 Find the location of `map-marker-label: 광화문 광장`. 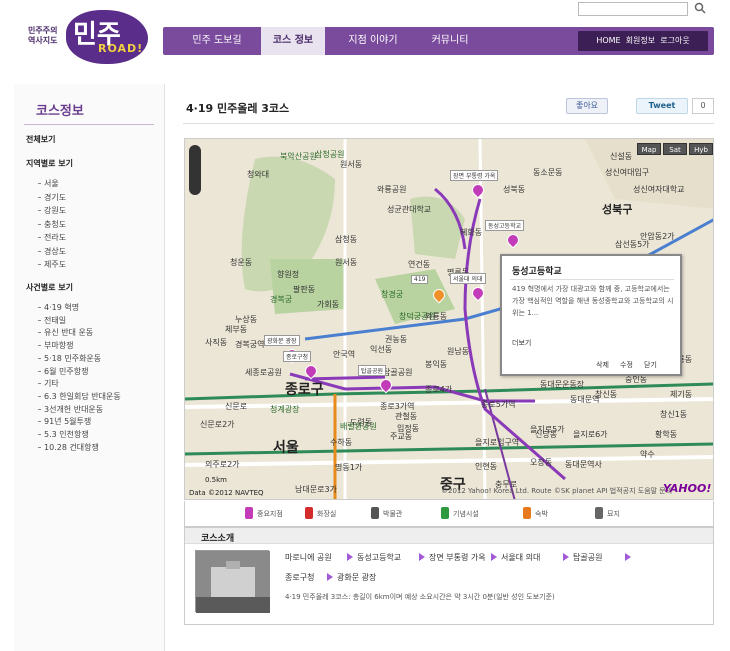

map-marker-label: 광화문 광장 is located at coordinates (282, 340).